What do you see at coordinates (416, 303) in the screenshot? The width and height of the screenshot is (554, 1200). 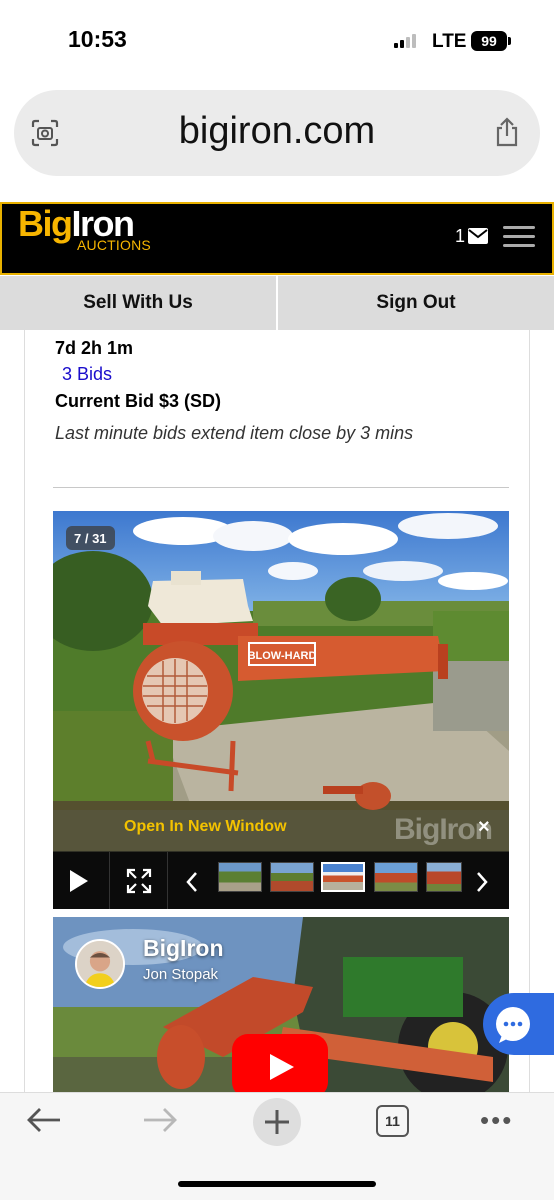 I see `sign-out-tab: Sign Out` at bounding box center [416, 303].